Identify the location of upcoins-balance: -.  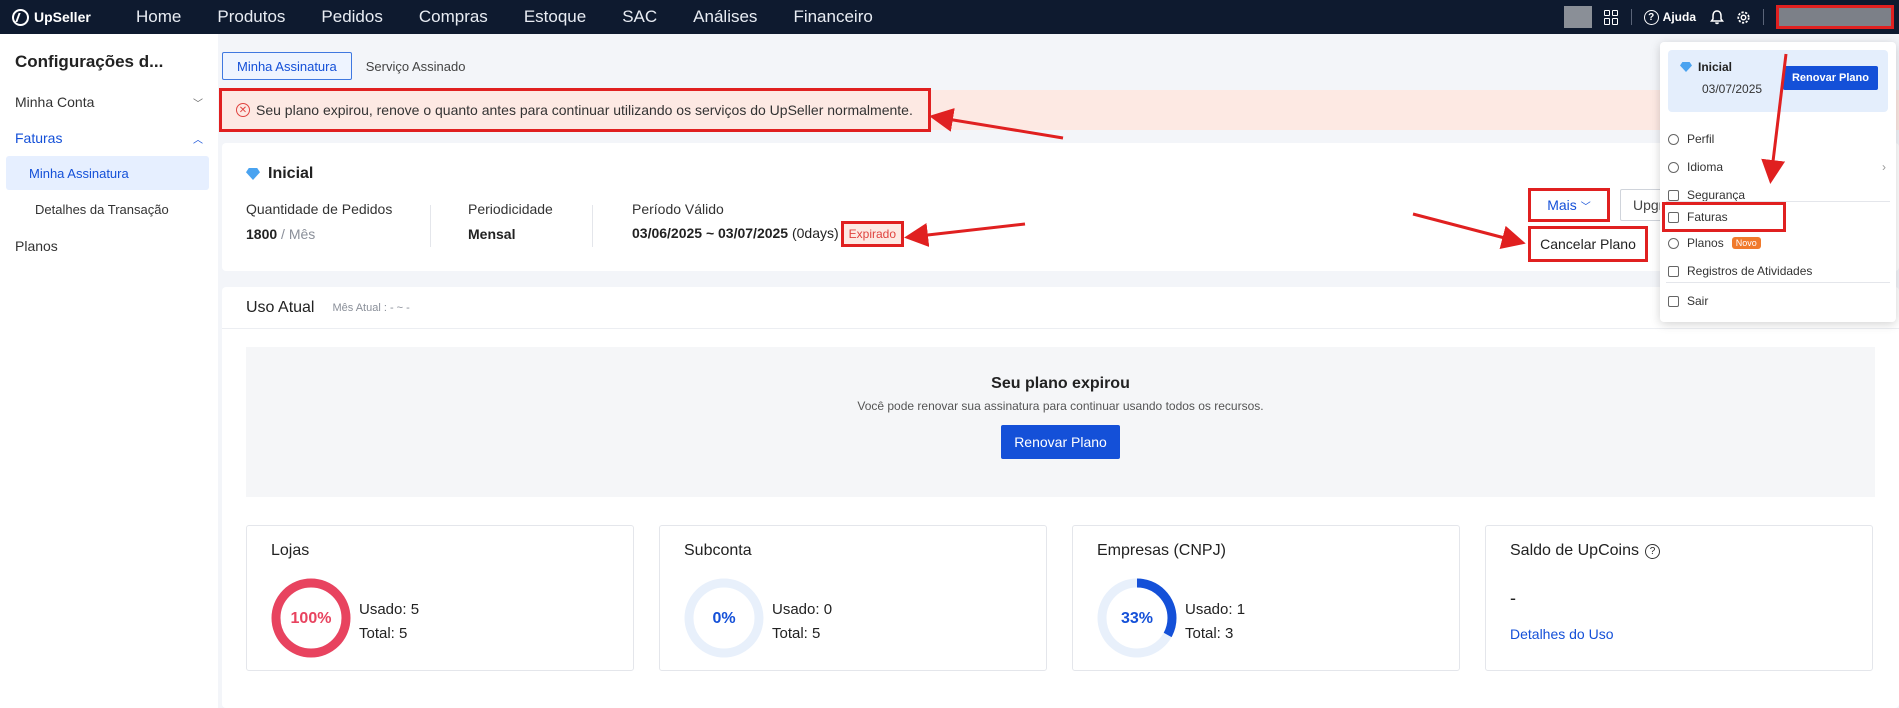
(1513, 598).